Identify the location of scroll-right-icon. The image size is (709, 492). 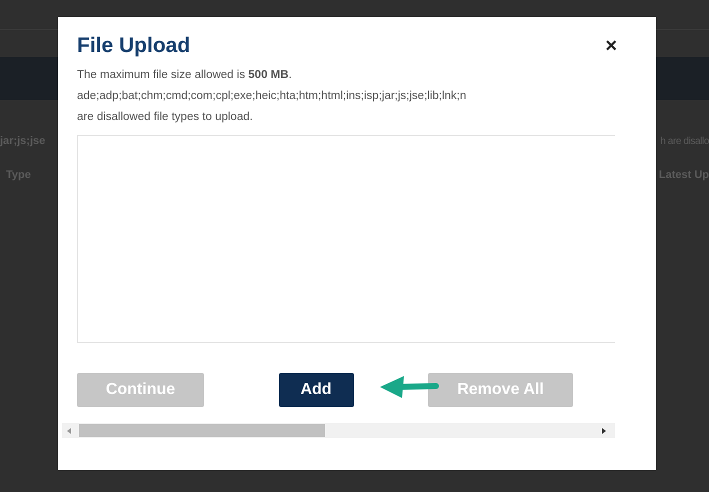
(604, 431).